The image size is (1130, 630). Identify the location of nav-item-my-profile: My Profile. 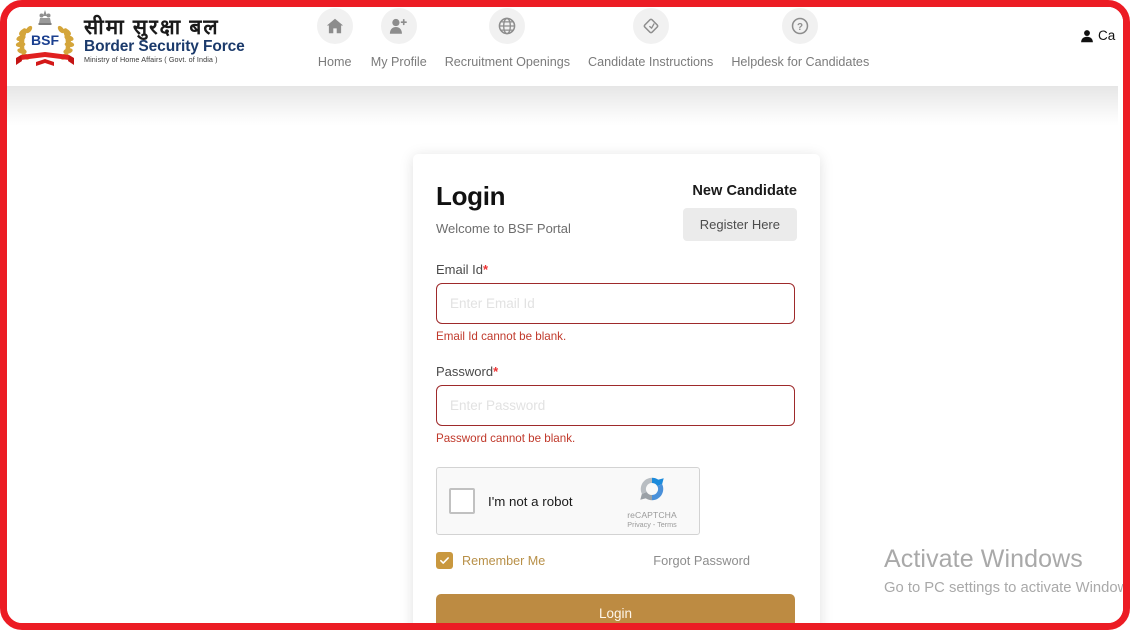
(399, 38).